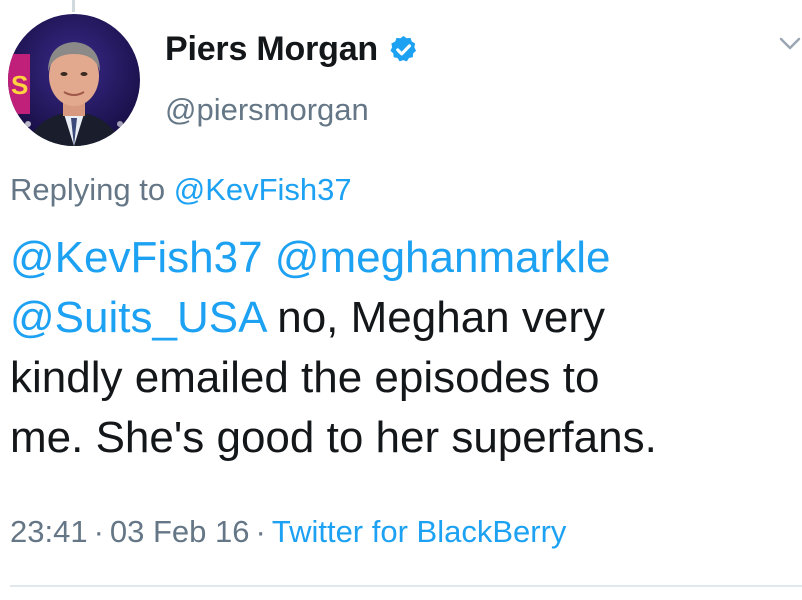  I want to click on svg-text: S, so click(19, 85).